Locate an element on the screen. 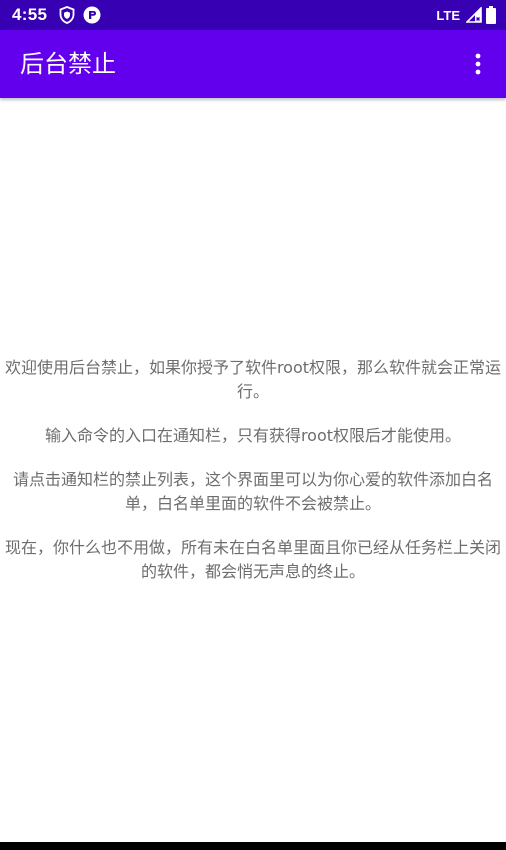 The image size is (506, 850). overflow-menu-icon is located at coordinates (478, 64).